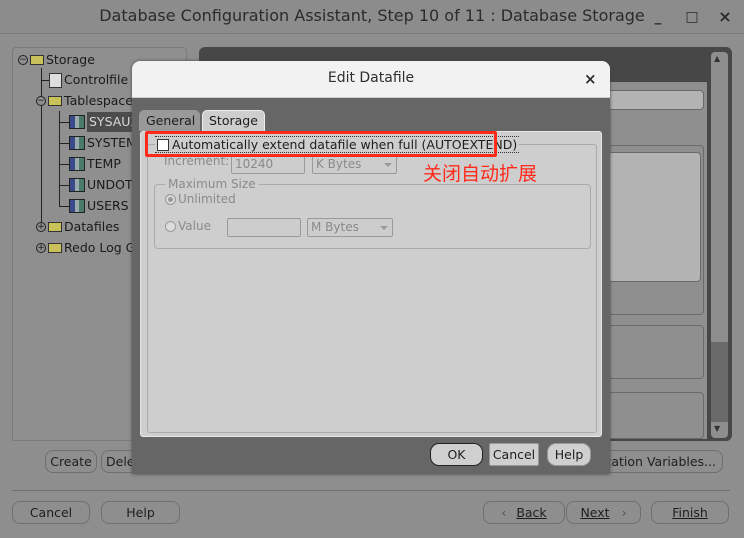  I want to click on next-button: Next ›, so click(603, 512).